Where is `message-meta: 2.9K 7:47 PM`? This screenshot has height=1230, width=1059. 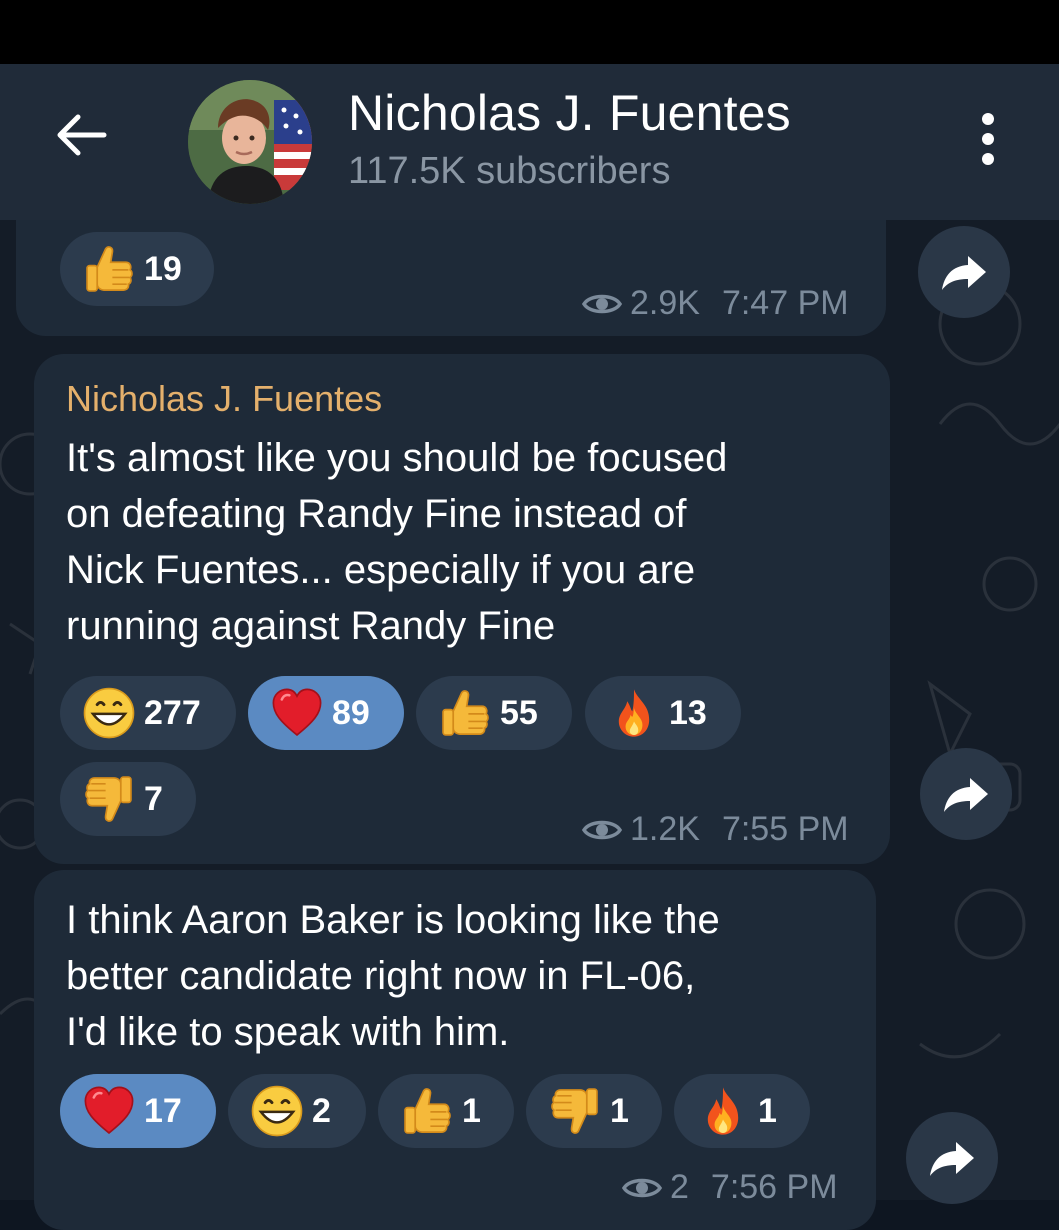 message-meta: 2.9K 7:47 PM is located at coordinates (715, 303).